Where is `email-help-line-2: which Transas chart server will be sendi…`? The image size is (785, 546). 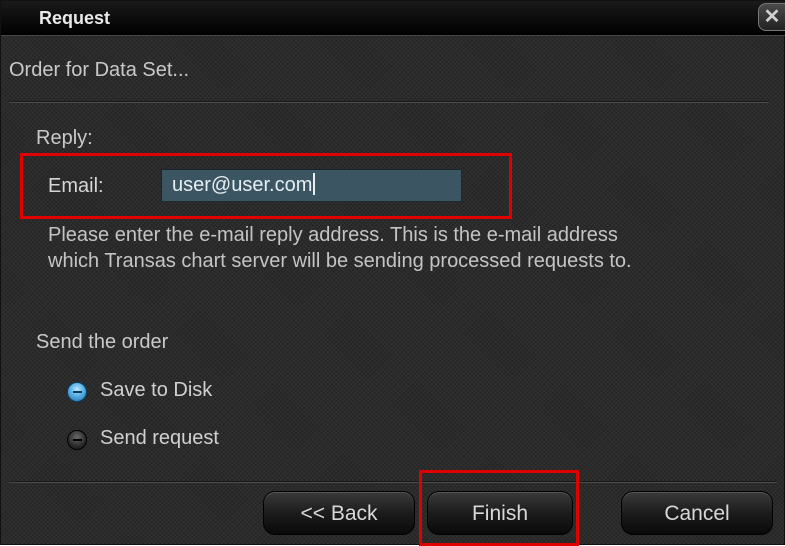 email-help-line-2: which Transas chart server will be sendi… is located at coordinates (340, 261).